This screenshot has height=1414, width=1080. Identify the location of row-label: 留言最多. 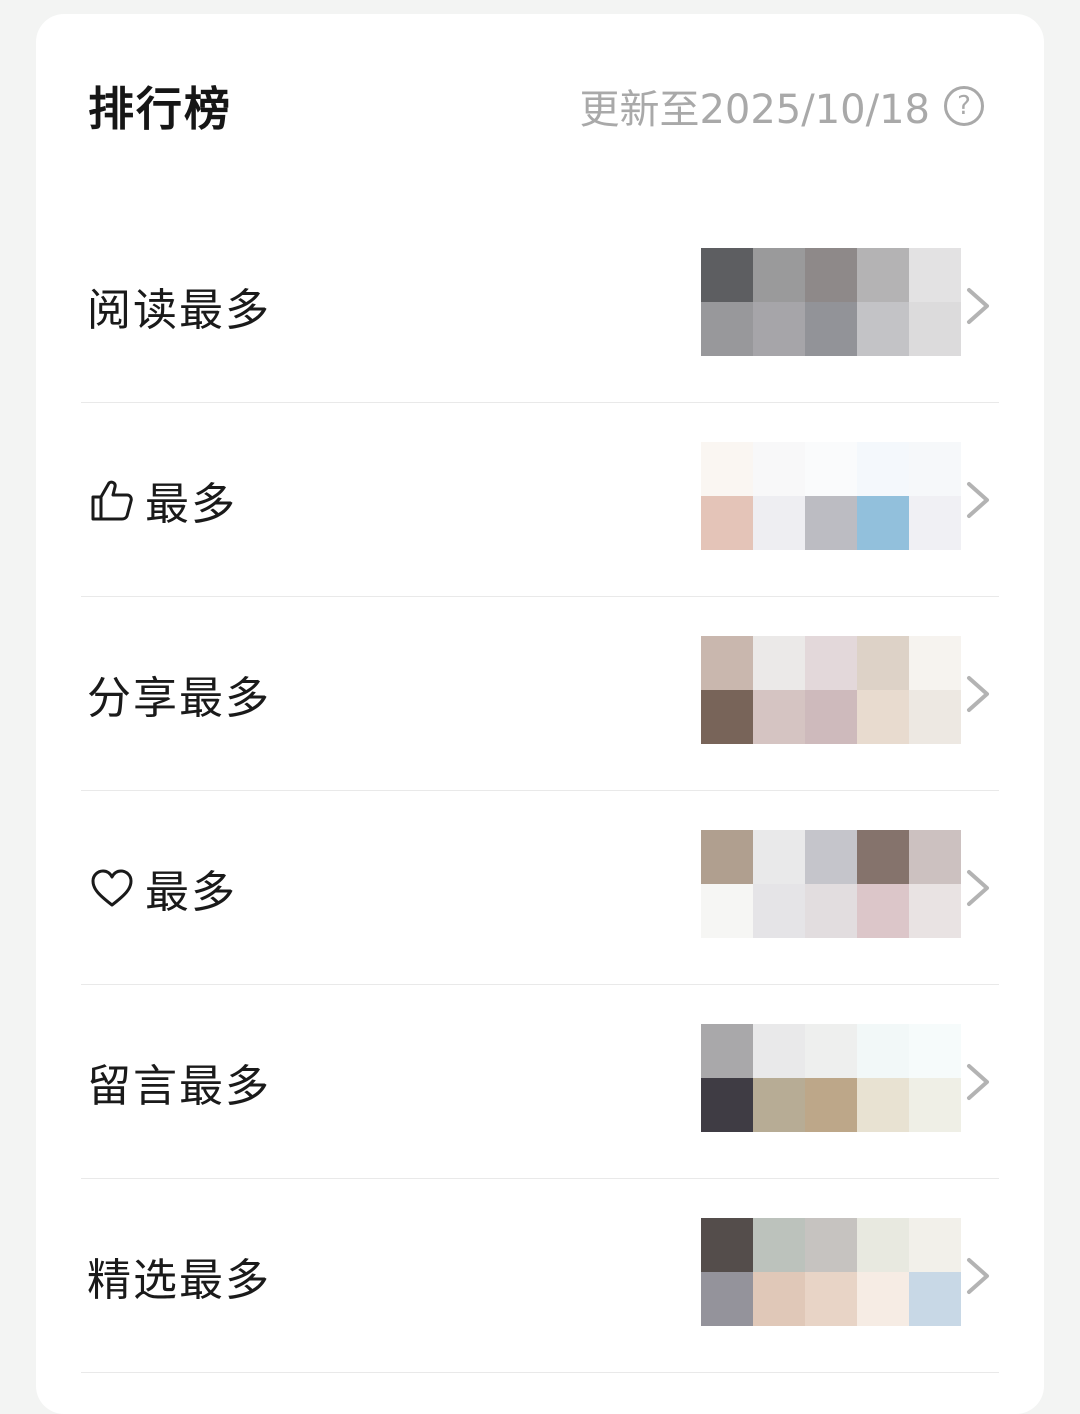
(179, 1082).